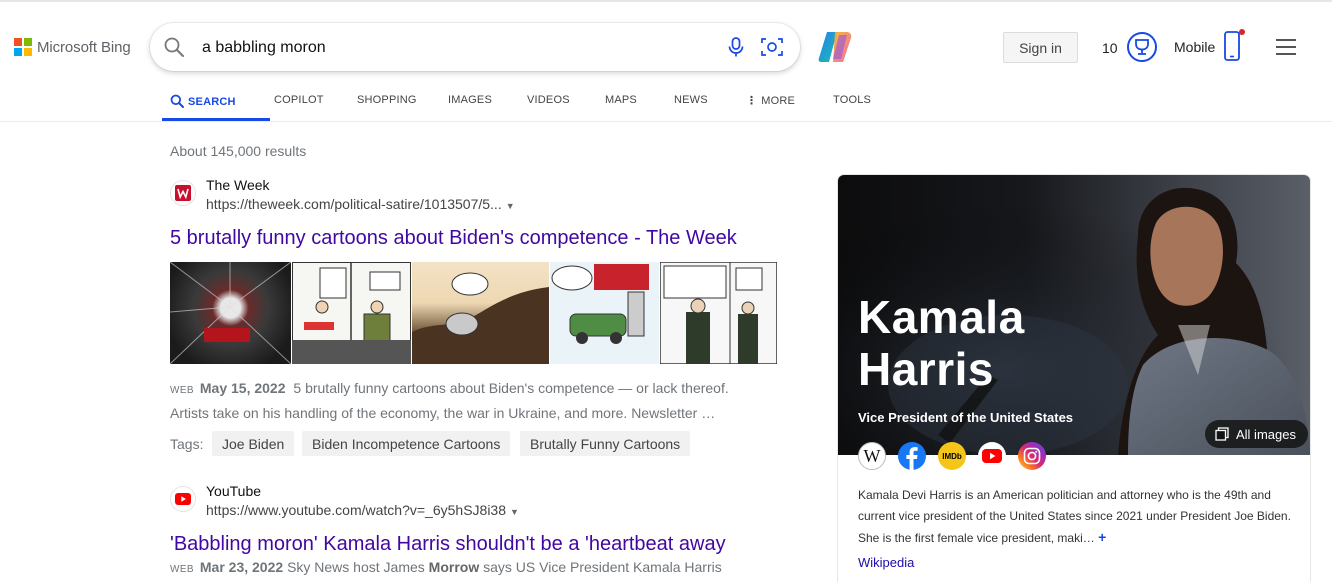 The image size is (1332, 582). I want to click on entity-subtitle: Vice President of the United States, so click(966, 417).